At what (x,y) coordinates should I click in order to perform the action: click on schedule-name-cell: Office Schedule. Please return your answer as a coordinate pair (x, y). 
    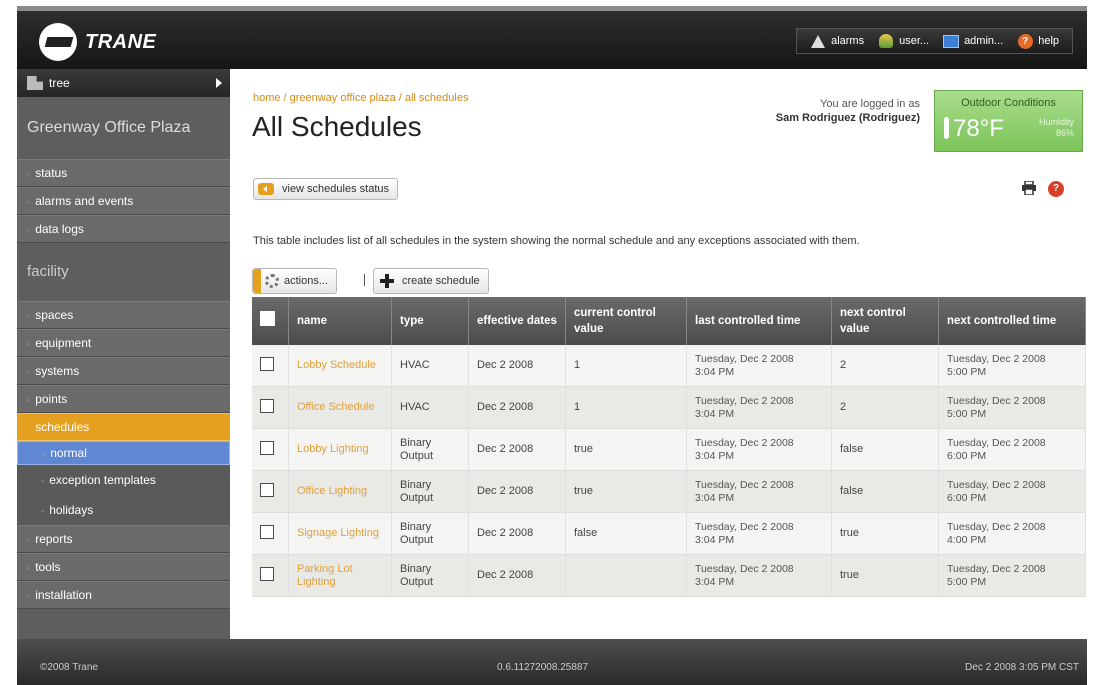
    Looking at the image, I should click on (340, 407).